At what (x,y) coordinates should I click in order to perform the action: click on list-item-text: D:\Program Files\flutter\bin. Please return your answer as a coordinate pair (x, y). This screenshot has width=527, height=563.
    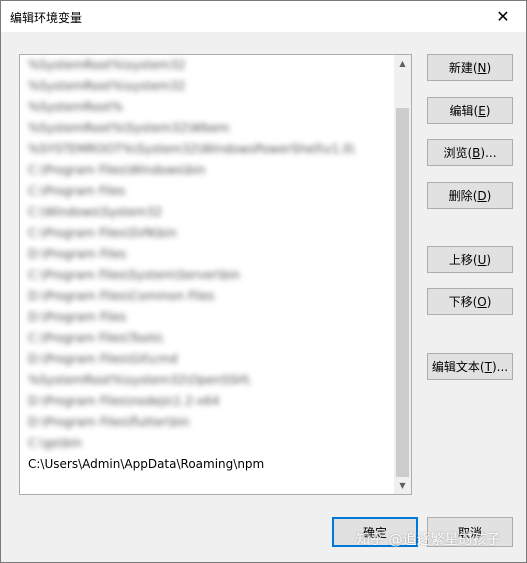
    Looking at the image, I should click on (109, 422).